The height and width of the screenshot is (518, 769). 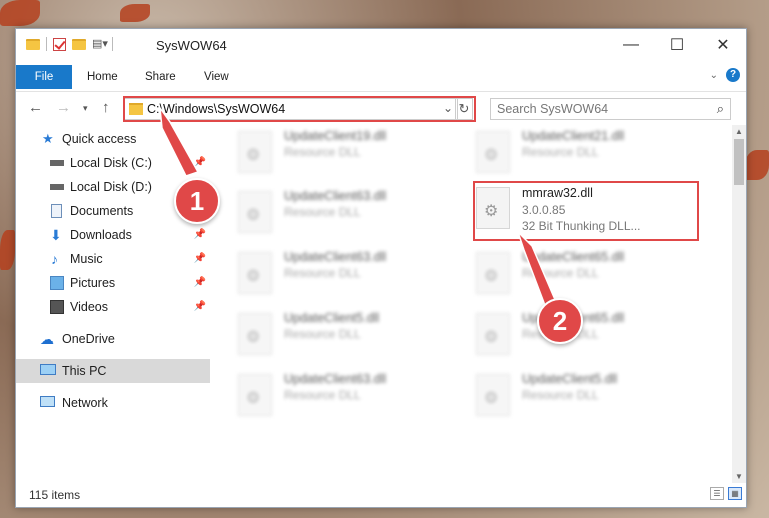 I want to click on toolbar-separator, so click(x=112, y=44).